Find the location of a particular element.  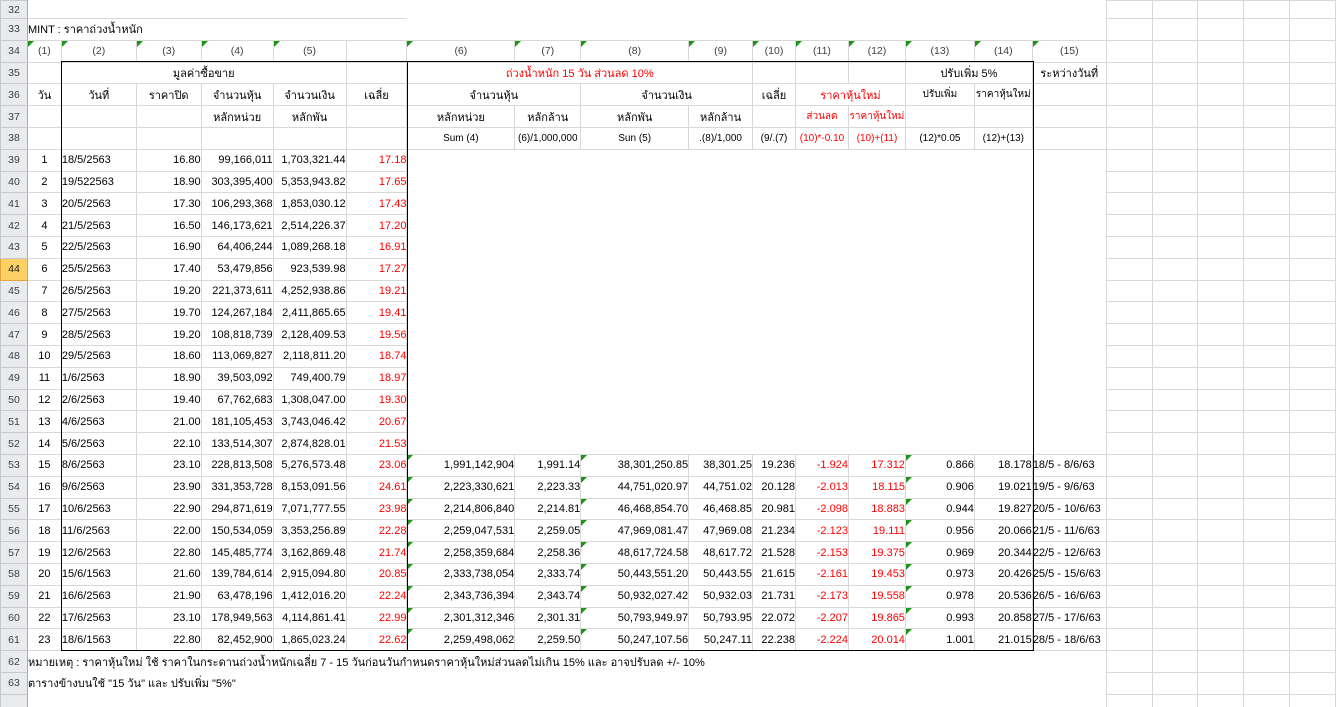

group-header-increase: ปรับเพิ่ม 5% is located at coordinates (968, 73).